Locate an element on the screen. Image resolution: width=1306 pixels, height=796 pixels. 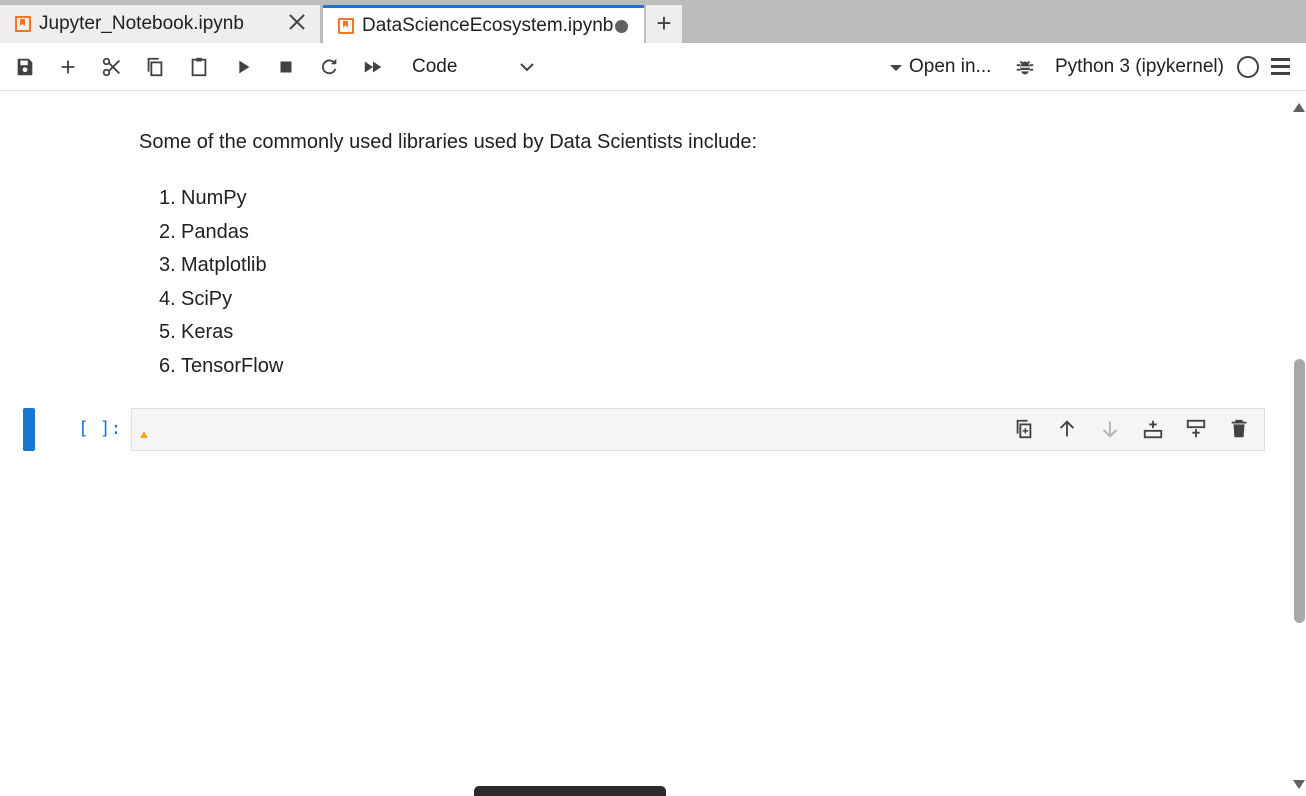
status-popup is located at coordinates (570, 791).